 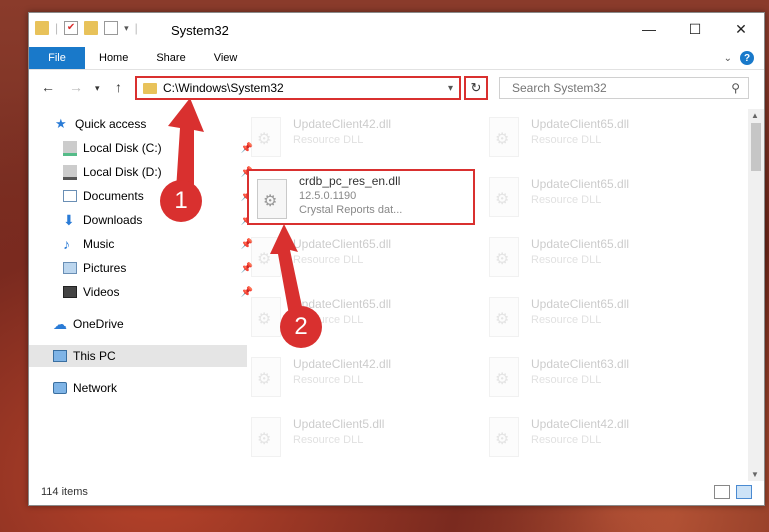 I want to click on annotation-arrows, so click(x=236, y=209).